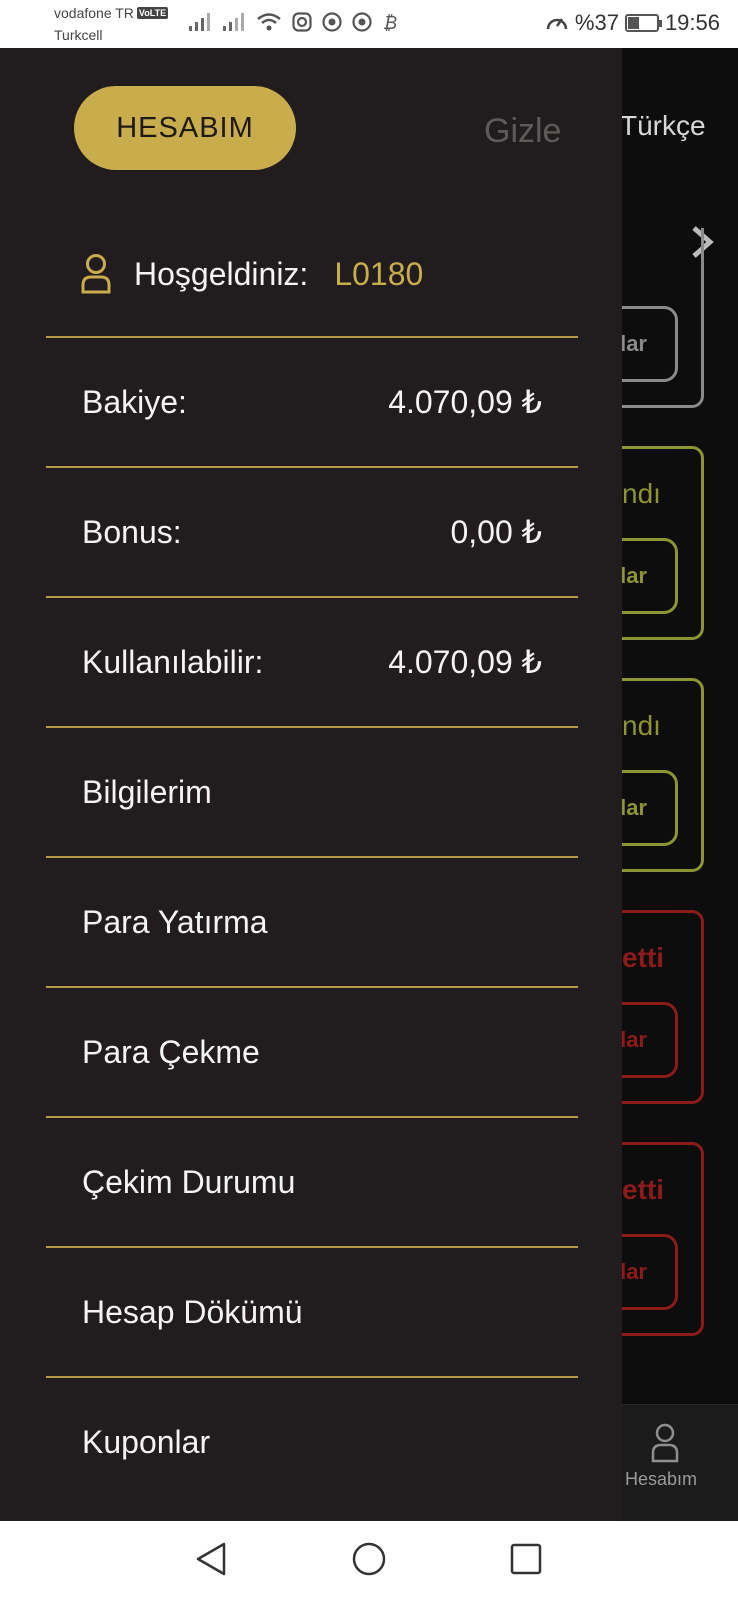 The height and width of the screenshot is (1600, 738). I want to click on menu-item-bilgilerim: Bilgilerim, so click(312, 791).